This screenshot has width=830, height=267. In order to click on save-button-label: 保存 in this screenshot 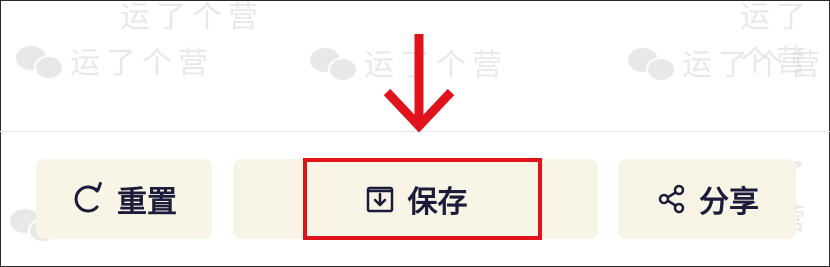, I will do `click(437, 202)`.